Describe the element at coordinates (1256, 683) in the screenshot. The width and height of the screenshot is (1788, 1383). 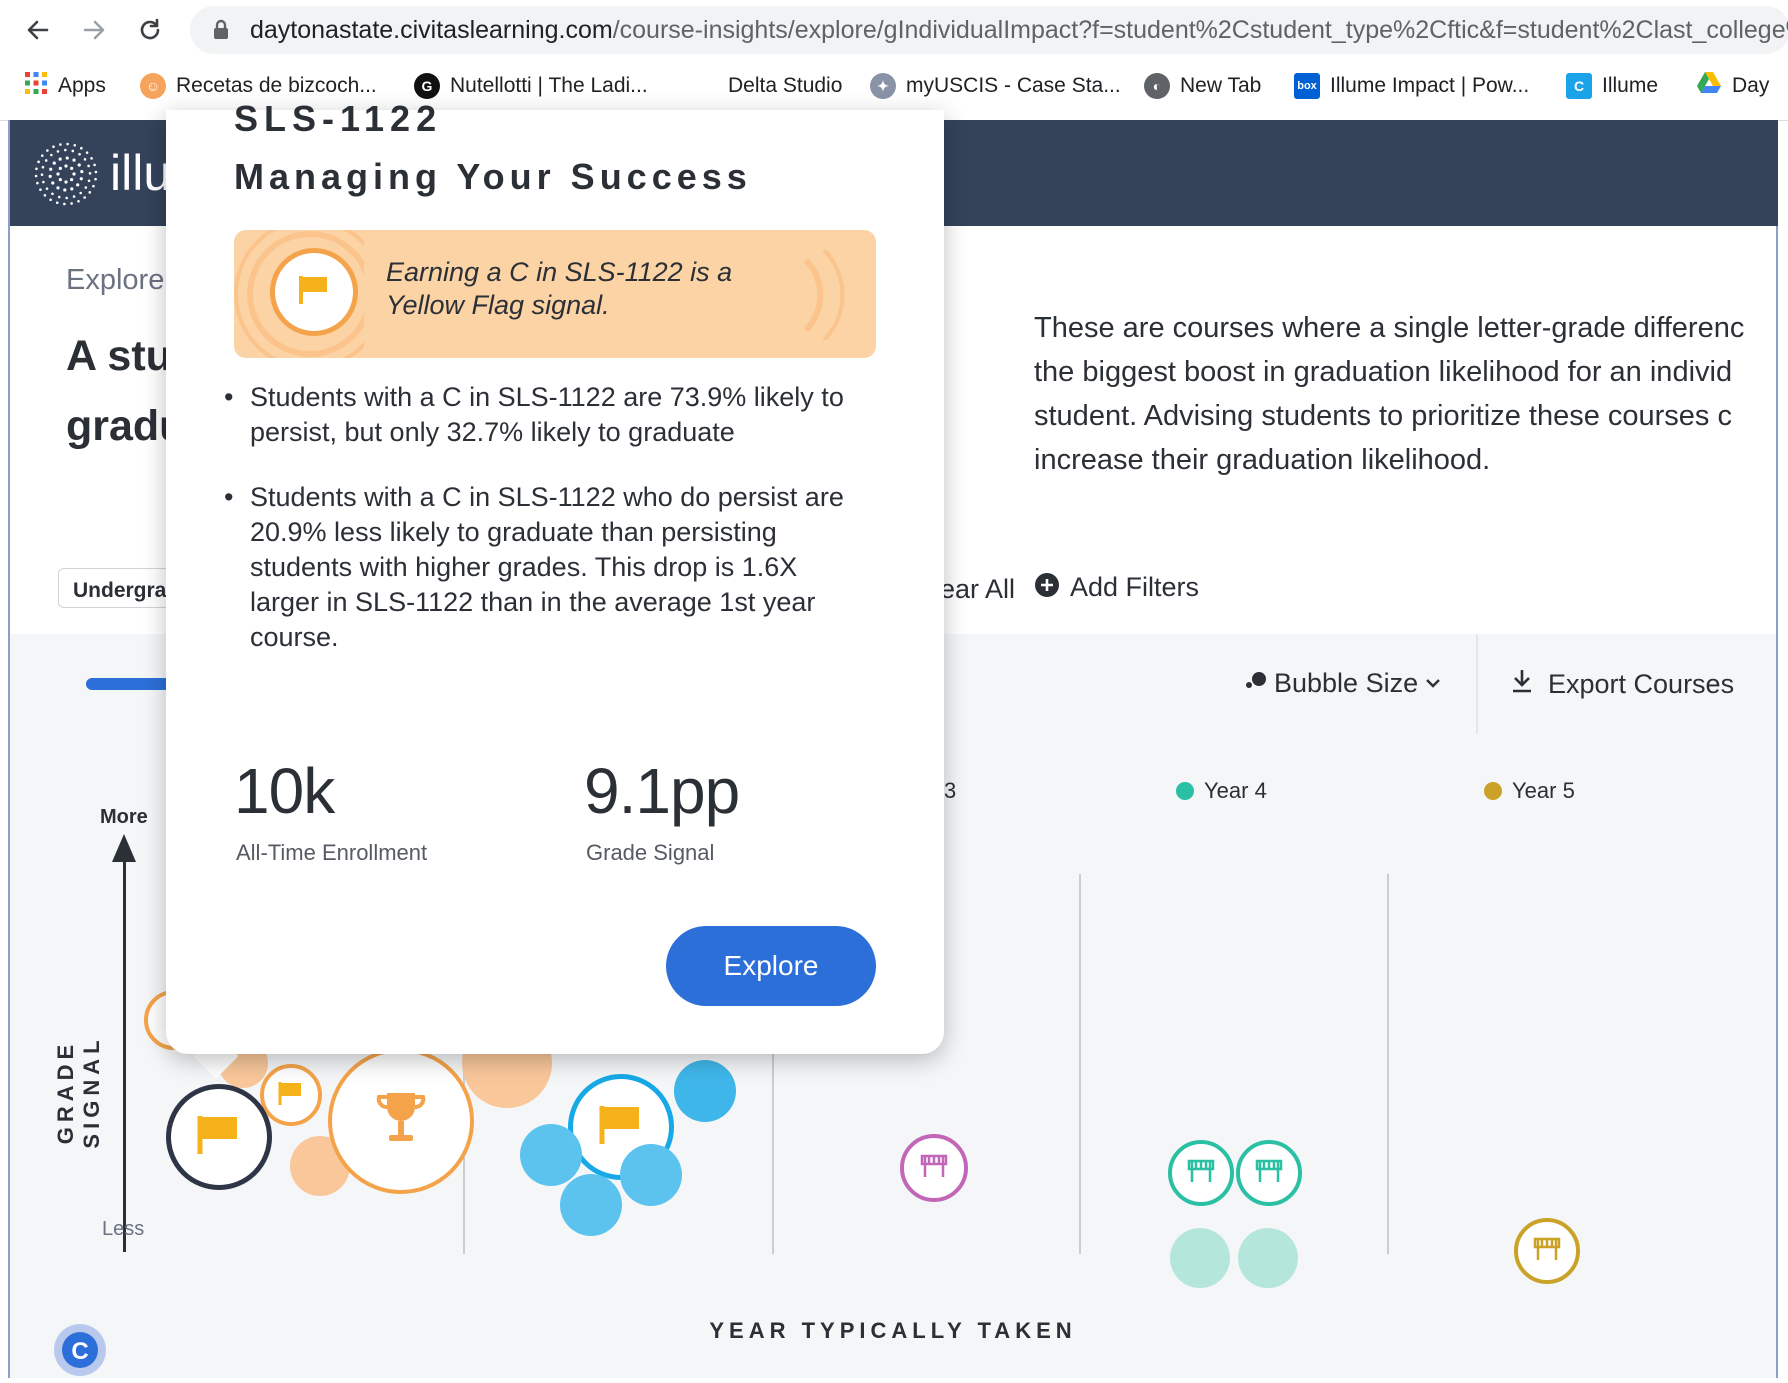
I see `bubble-size-icon` at that location.